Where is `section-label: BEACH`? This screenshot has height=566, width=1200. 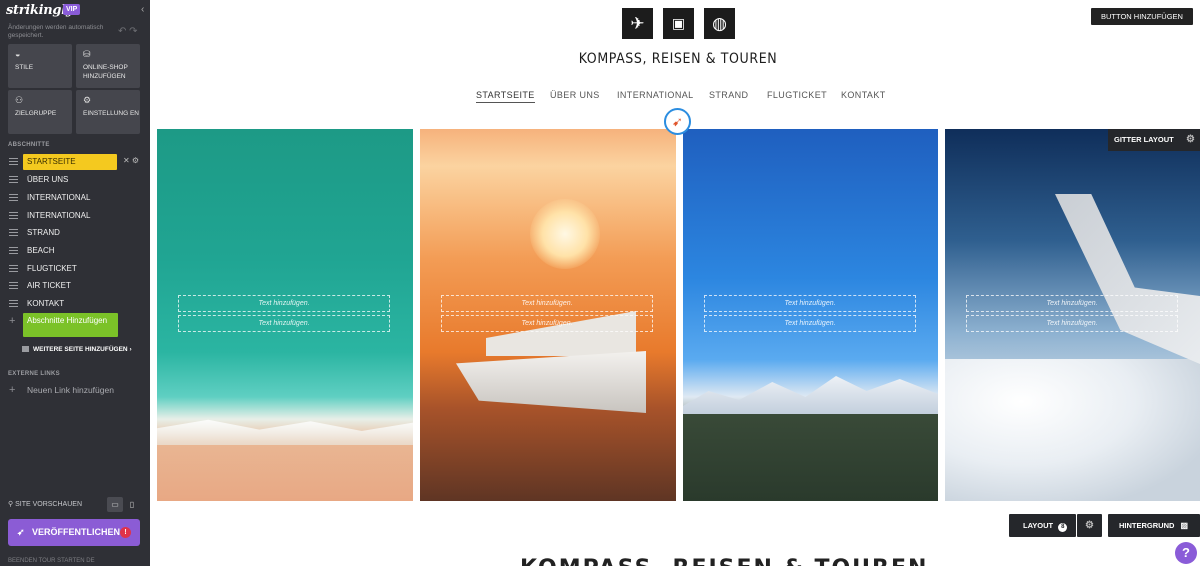 section-label: BEACH is located at coordinates (41, 250).